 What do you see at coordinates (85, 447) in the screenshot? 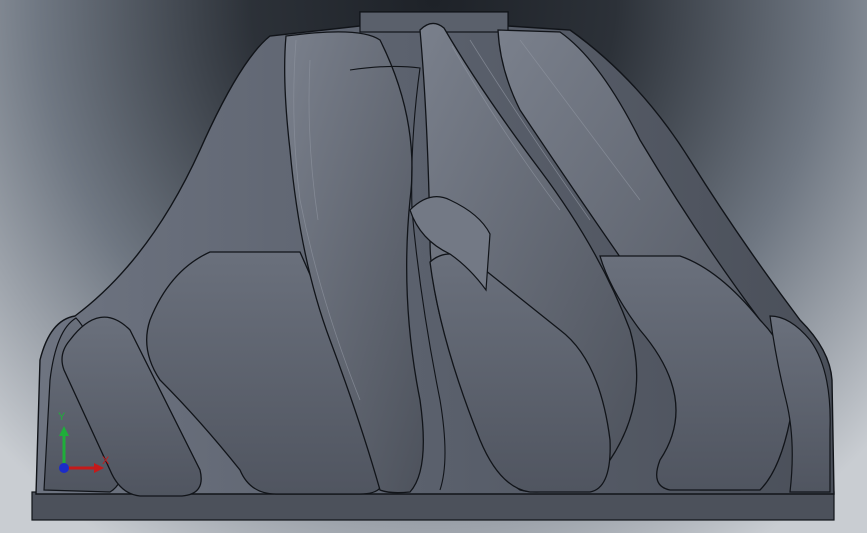
I see `coordinate-triad: Y X` at bounding box center [85, 447].